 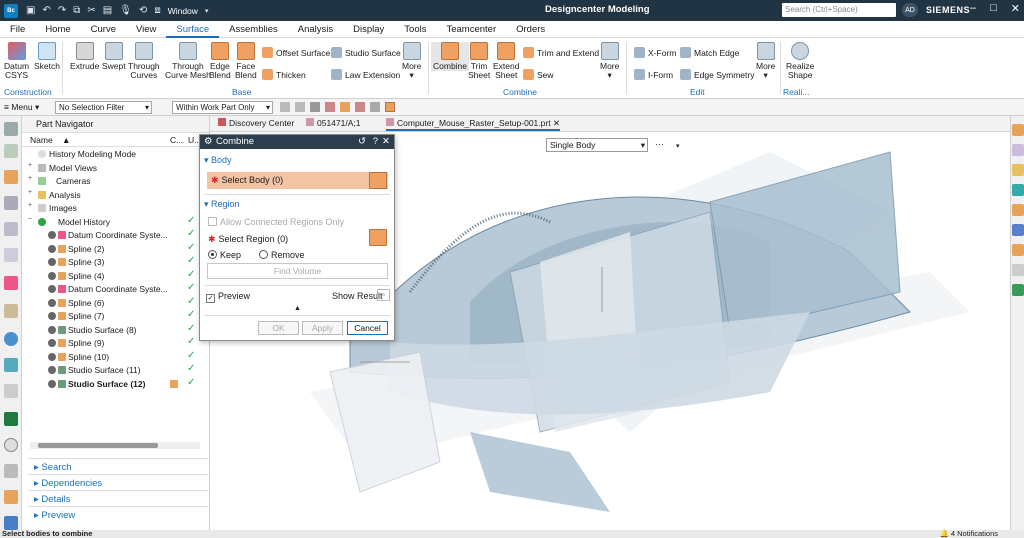 What do you see at coordinates (98, 445) in the screenshot?
I see `scrollbar-thumb` at bounding box center [98, 445].